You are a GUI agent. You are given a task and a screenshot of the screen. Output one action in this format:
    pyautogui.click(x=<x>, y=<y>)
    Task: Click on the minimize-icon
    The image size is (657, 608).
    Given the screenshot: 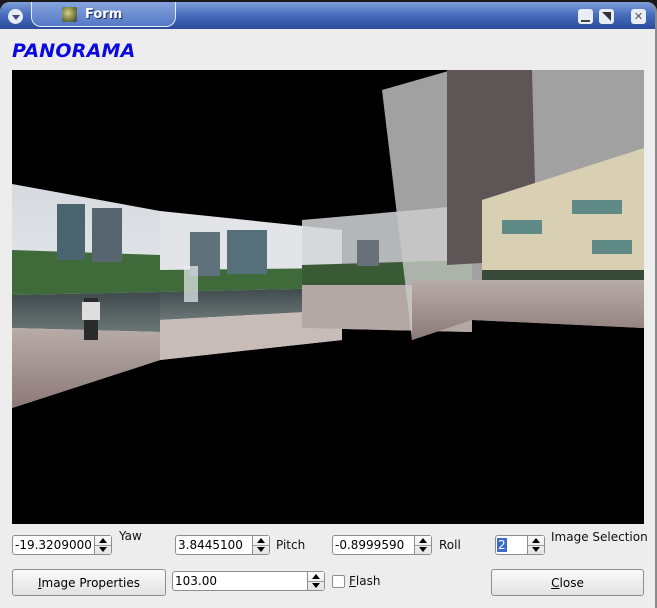 What is the action you would take?
    pyautogui.click(x=585, y=16)
    